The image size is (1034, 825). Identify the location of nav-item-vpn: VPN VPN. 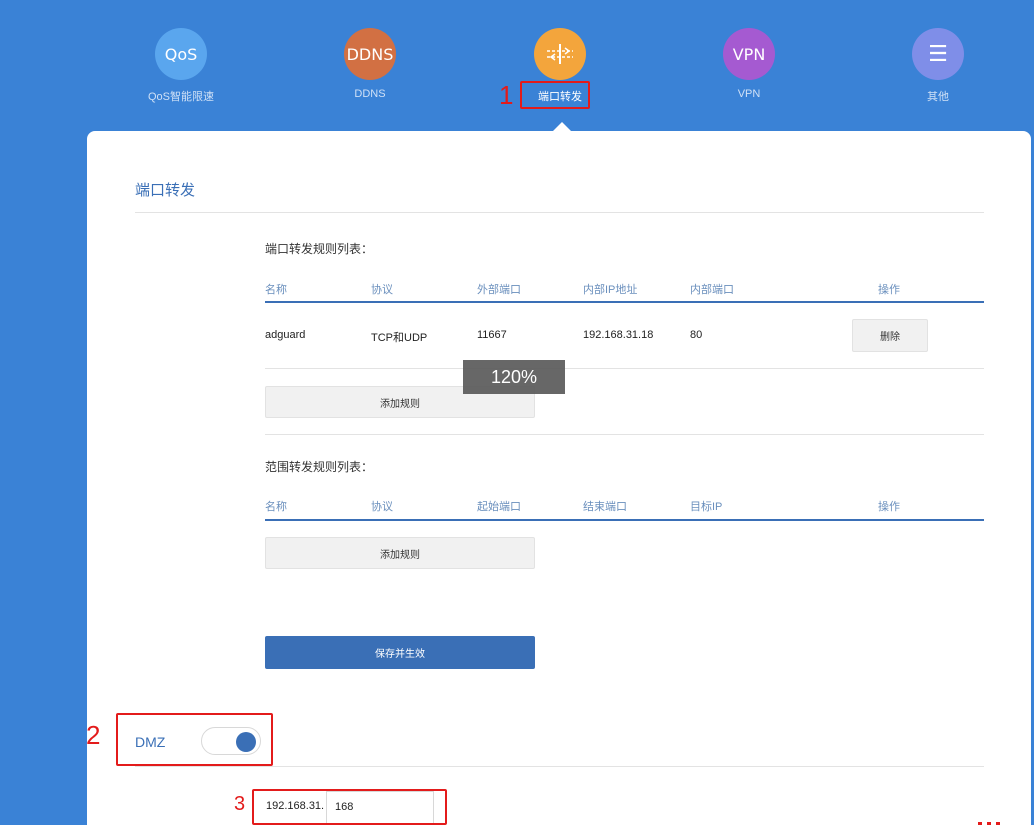
(749, 64).